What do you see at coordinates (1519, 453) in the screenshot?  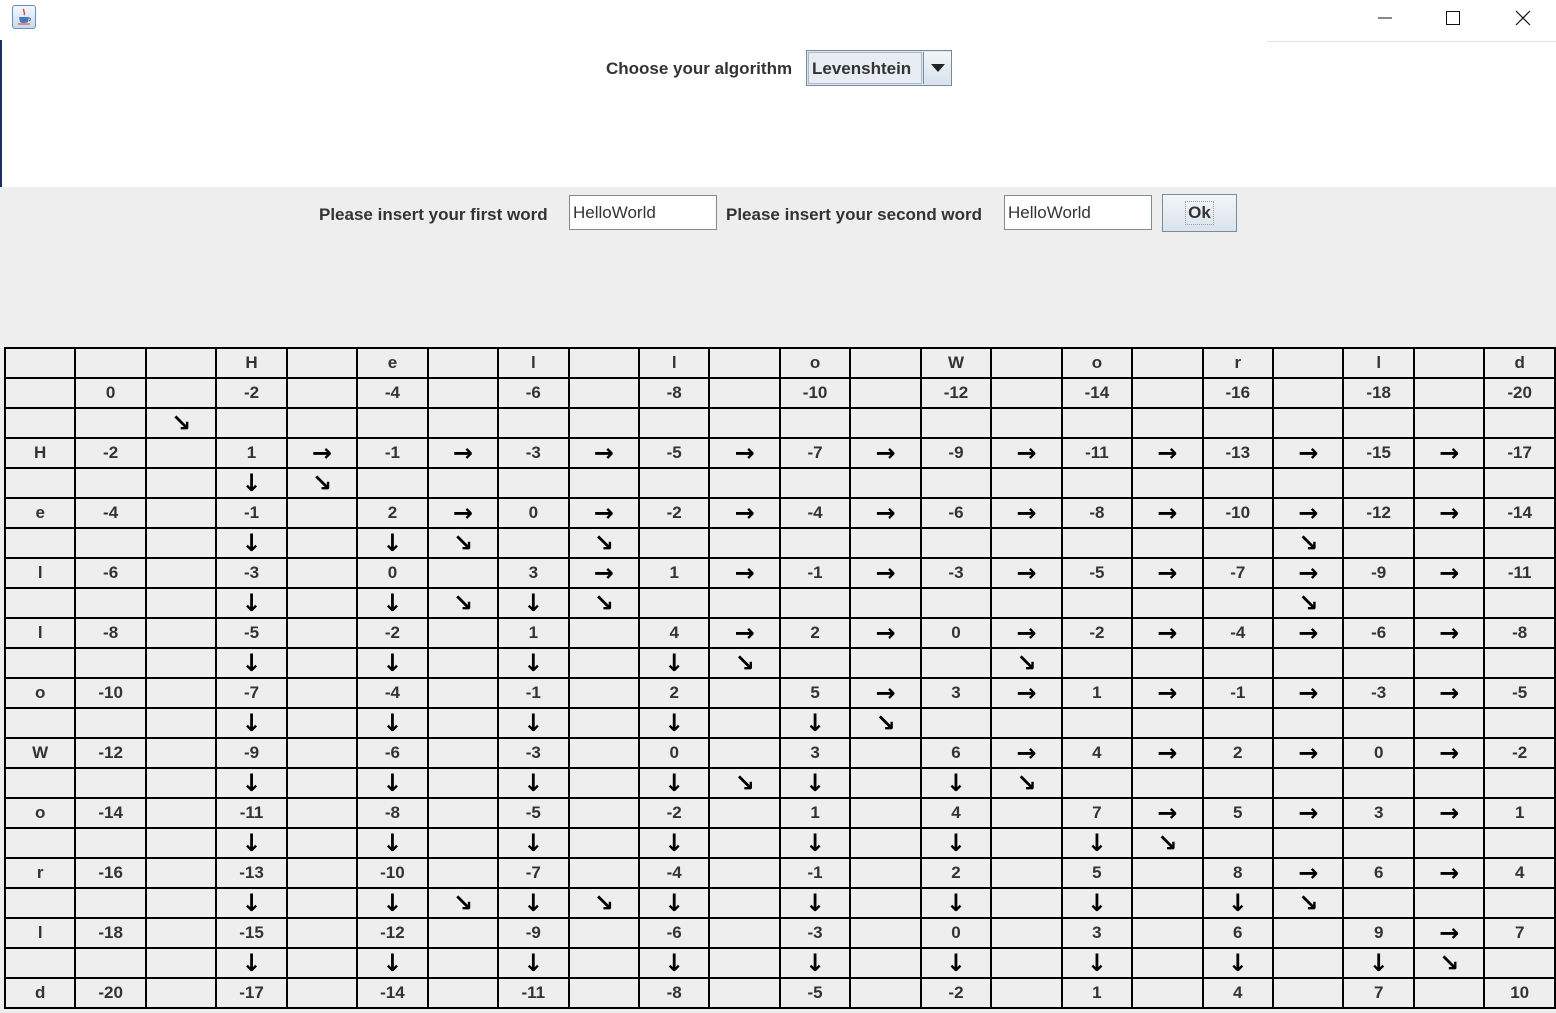 I see `matrix-cell: -17` at bounding box center [1519, 453].